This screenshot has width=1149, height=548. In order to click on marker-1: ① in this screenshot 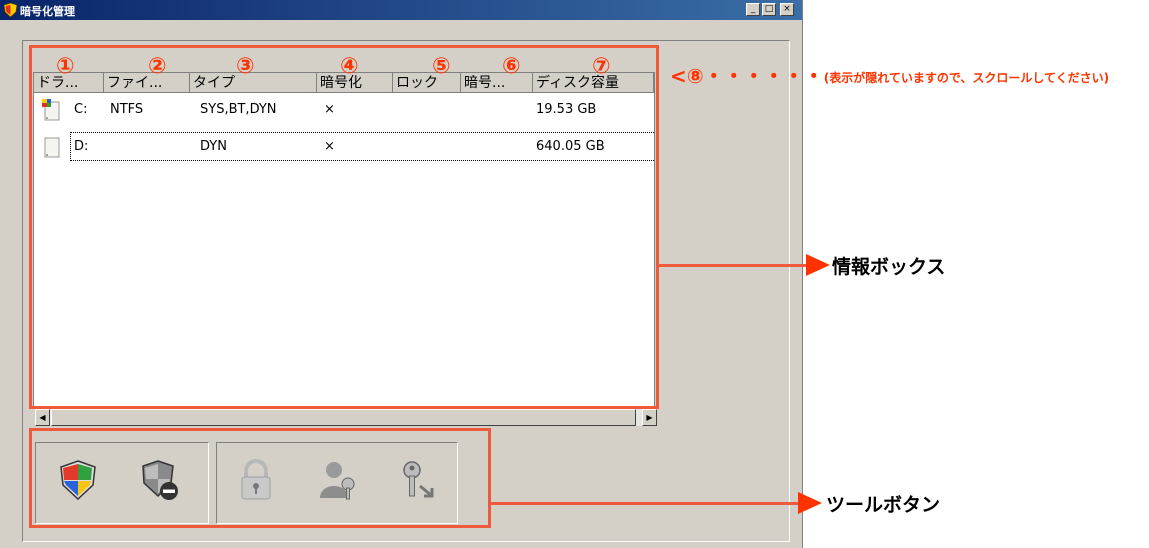, I will do `click(65, 66)`.